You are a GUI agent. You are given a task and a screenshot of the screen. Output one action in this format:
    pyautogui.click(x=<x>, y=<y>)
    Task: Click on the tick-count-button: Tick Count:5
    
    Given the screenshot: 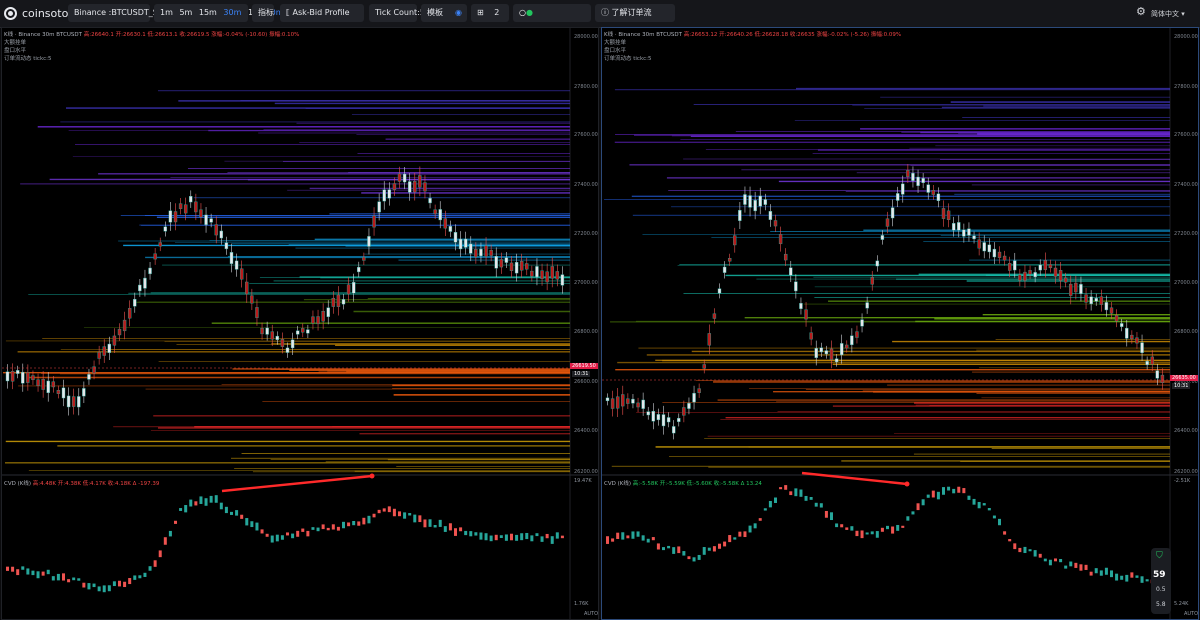 What is the action you would take?
    pyautogui.click(x=397, y=13)
    